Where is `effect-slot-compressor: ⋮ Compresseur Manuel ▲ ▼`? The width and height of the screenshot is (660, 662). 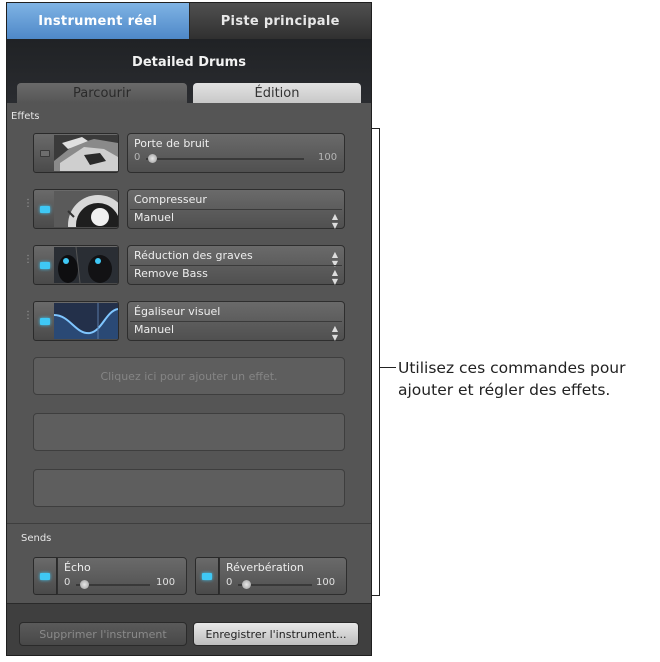 effect-slot-compressor: ⋮ Compresseur Manuel ▲ ▼ is located at coordinates (189, 209).